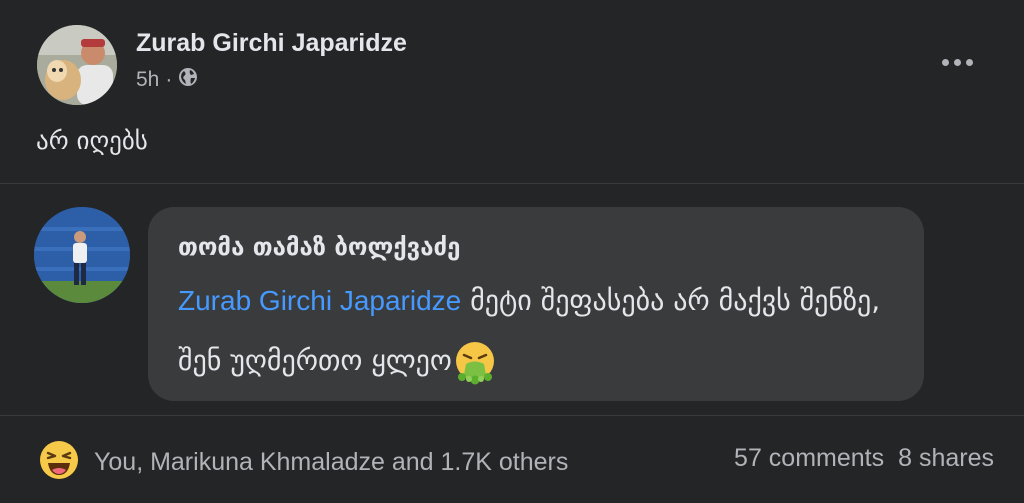 The height and width of the screenshot is (503, 1024). Describe the element at coordinates (809, 458) in the screenshot. I see `comments-count: 57 comments` at that location.